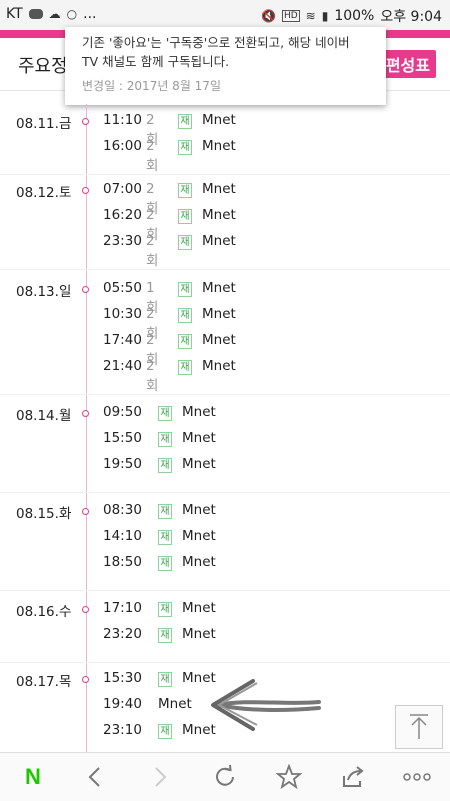 The image size is (450, 801). What do you see at coordinates (44, 416) in the screenshot?
I see `schedule-date: 08.14.월` at bounding box center [44, 416].